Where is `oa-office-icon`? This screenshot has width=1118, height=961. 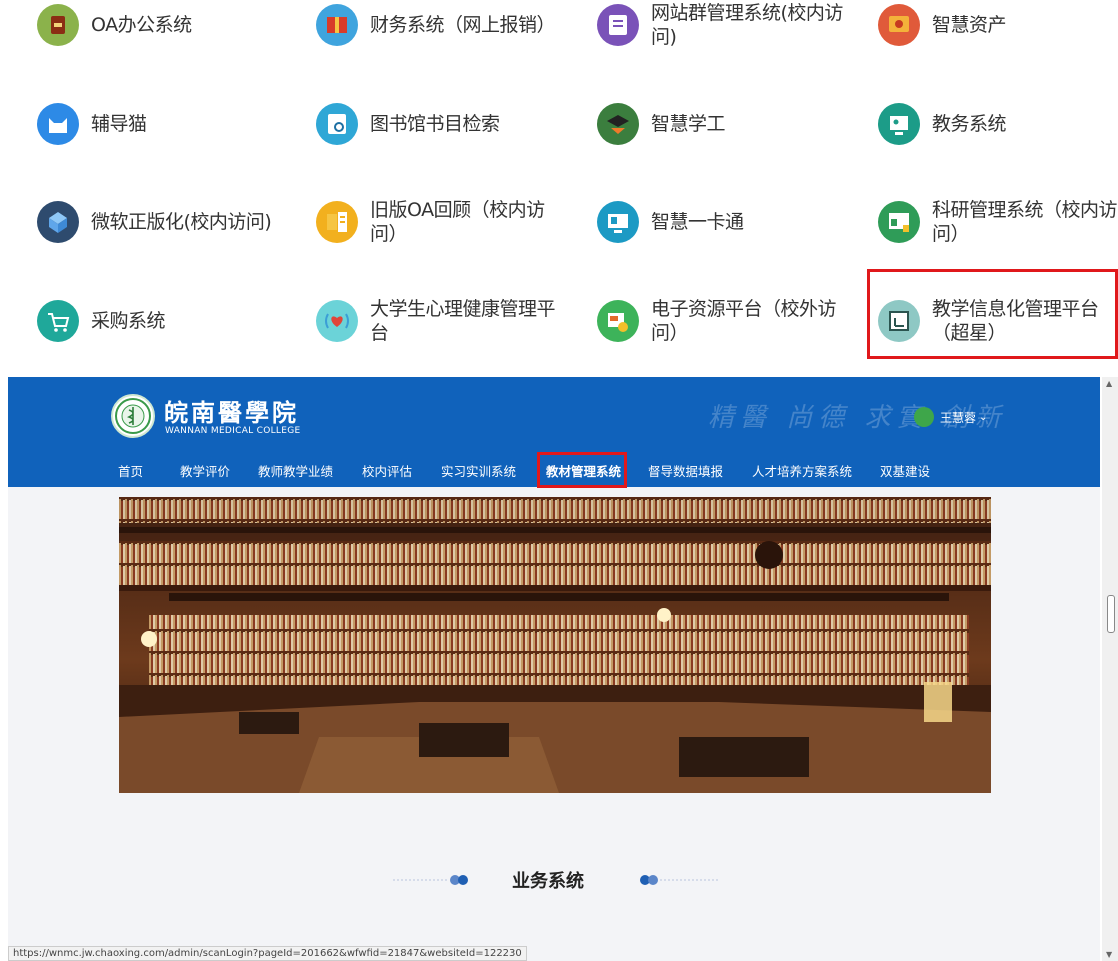 oa-office-icon is located at coordinates (58, 25).